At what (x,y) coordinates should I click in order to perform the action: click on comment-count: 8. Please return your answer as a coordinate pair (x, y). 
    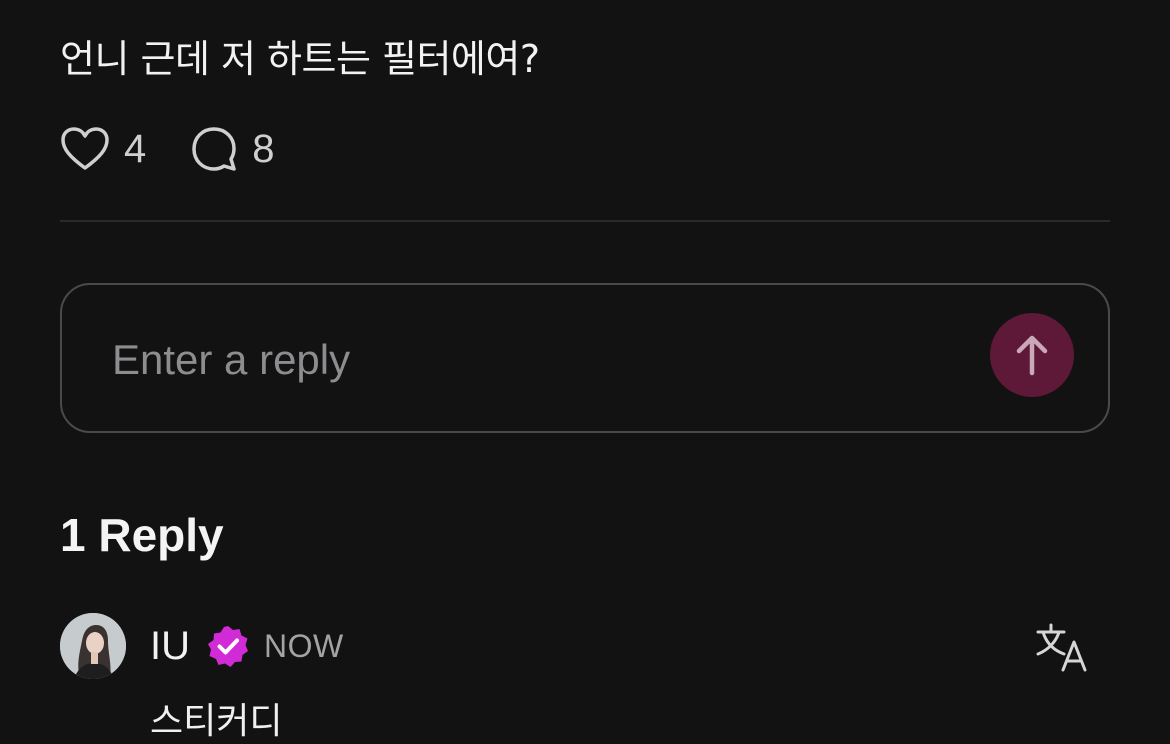
    Looking at the image, I should click on (263, 148).